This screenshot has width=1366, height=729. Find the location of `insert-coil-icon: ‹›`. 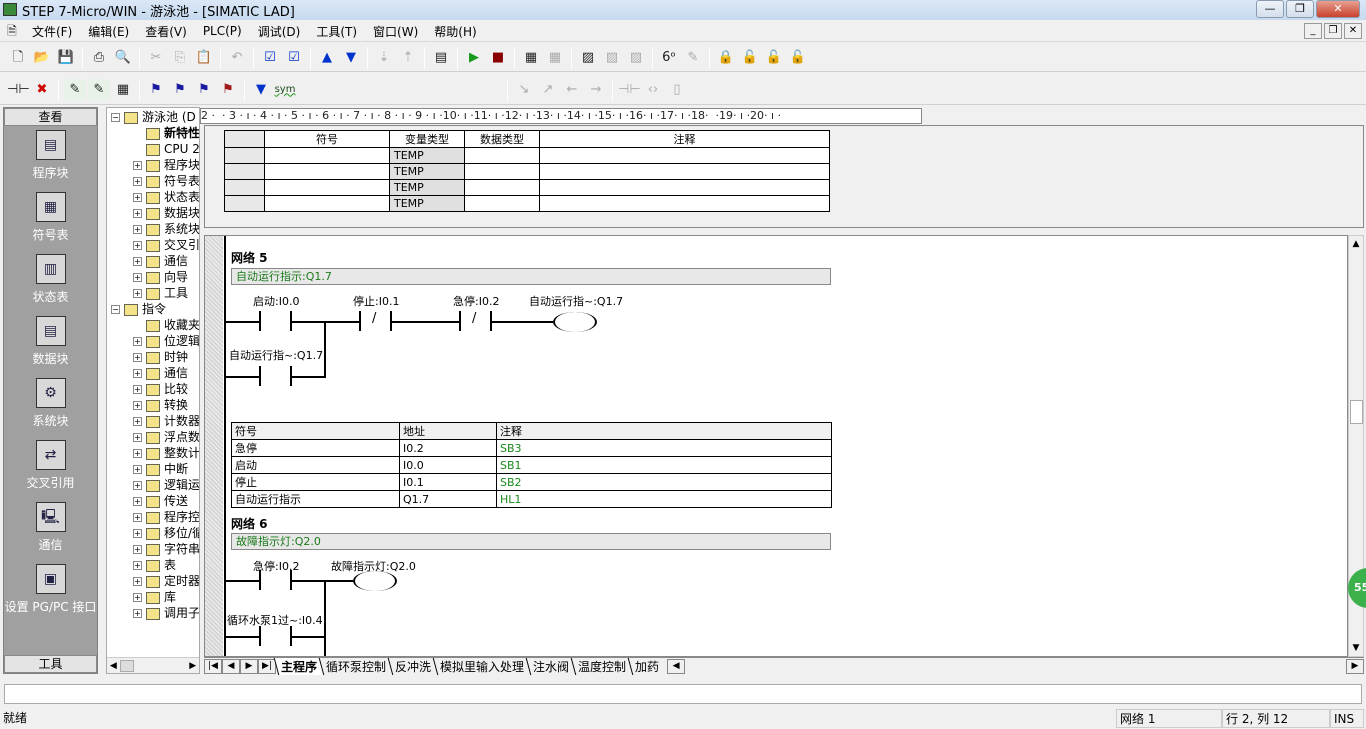

insert-coil-icon: ‹› is located at coordinates (653, 90).